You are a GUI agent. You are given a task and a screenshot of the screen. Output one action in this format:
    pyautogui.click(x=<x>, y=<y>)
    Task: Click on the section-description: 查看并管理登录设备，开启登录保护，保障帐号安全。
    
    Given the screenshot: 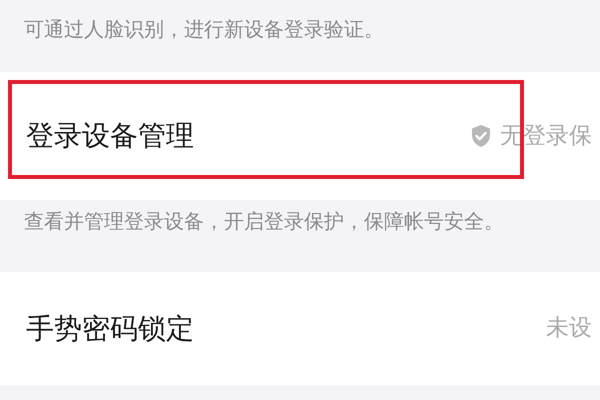 What is the action you would take?
    pyautogui.click(x=264, y=221)
    